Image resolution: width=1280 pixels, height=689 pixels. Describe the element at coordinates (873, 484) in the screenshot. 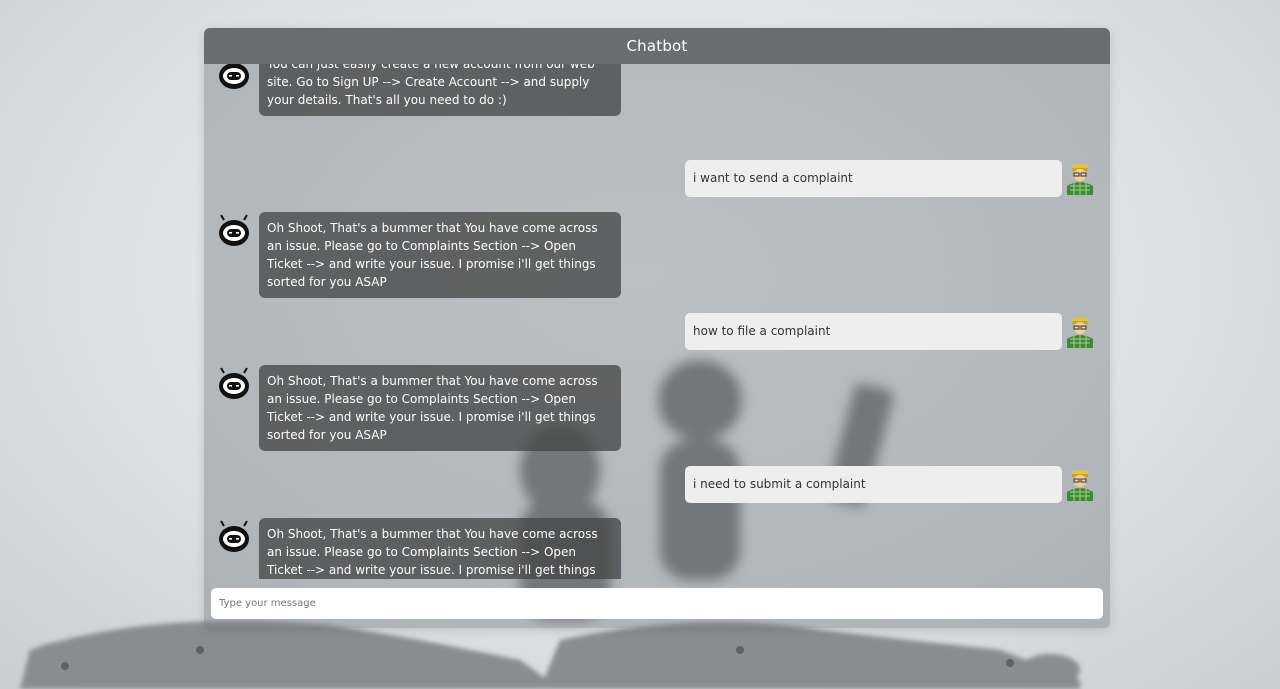

I see `user-message-bubble: i need to submit a complaint` at that location.